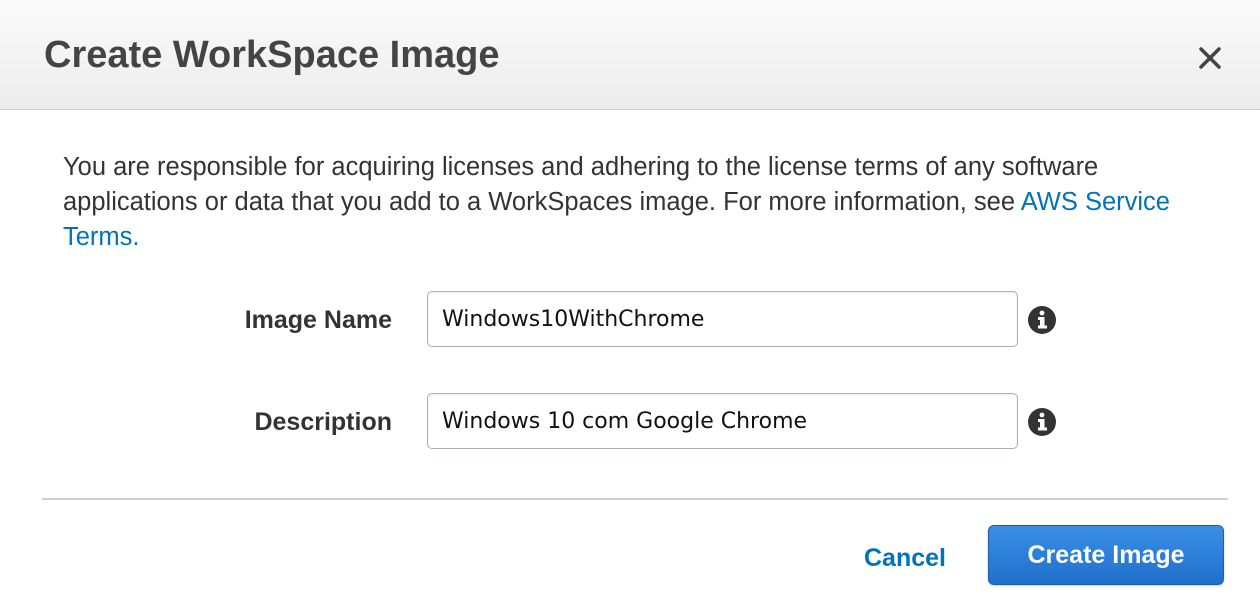 The height and width of the screenshot is (612, 1260). What do you see at coordinates (272, 55) in the screenshot?
I see `dialog-title: Create WorkSpace Image` at bounding box center [272, 55].